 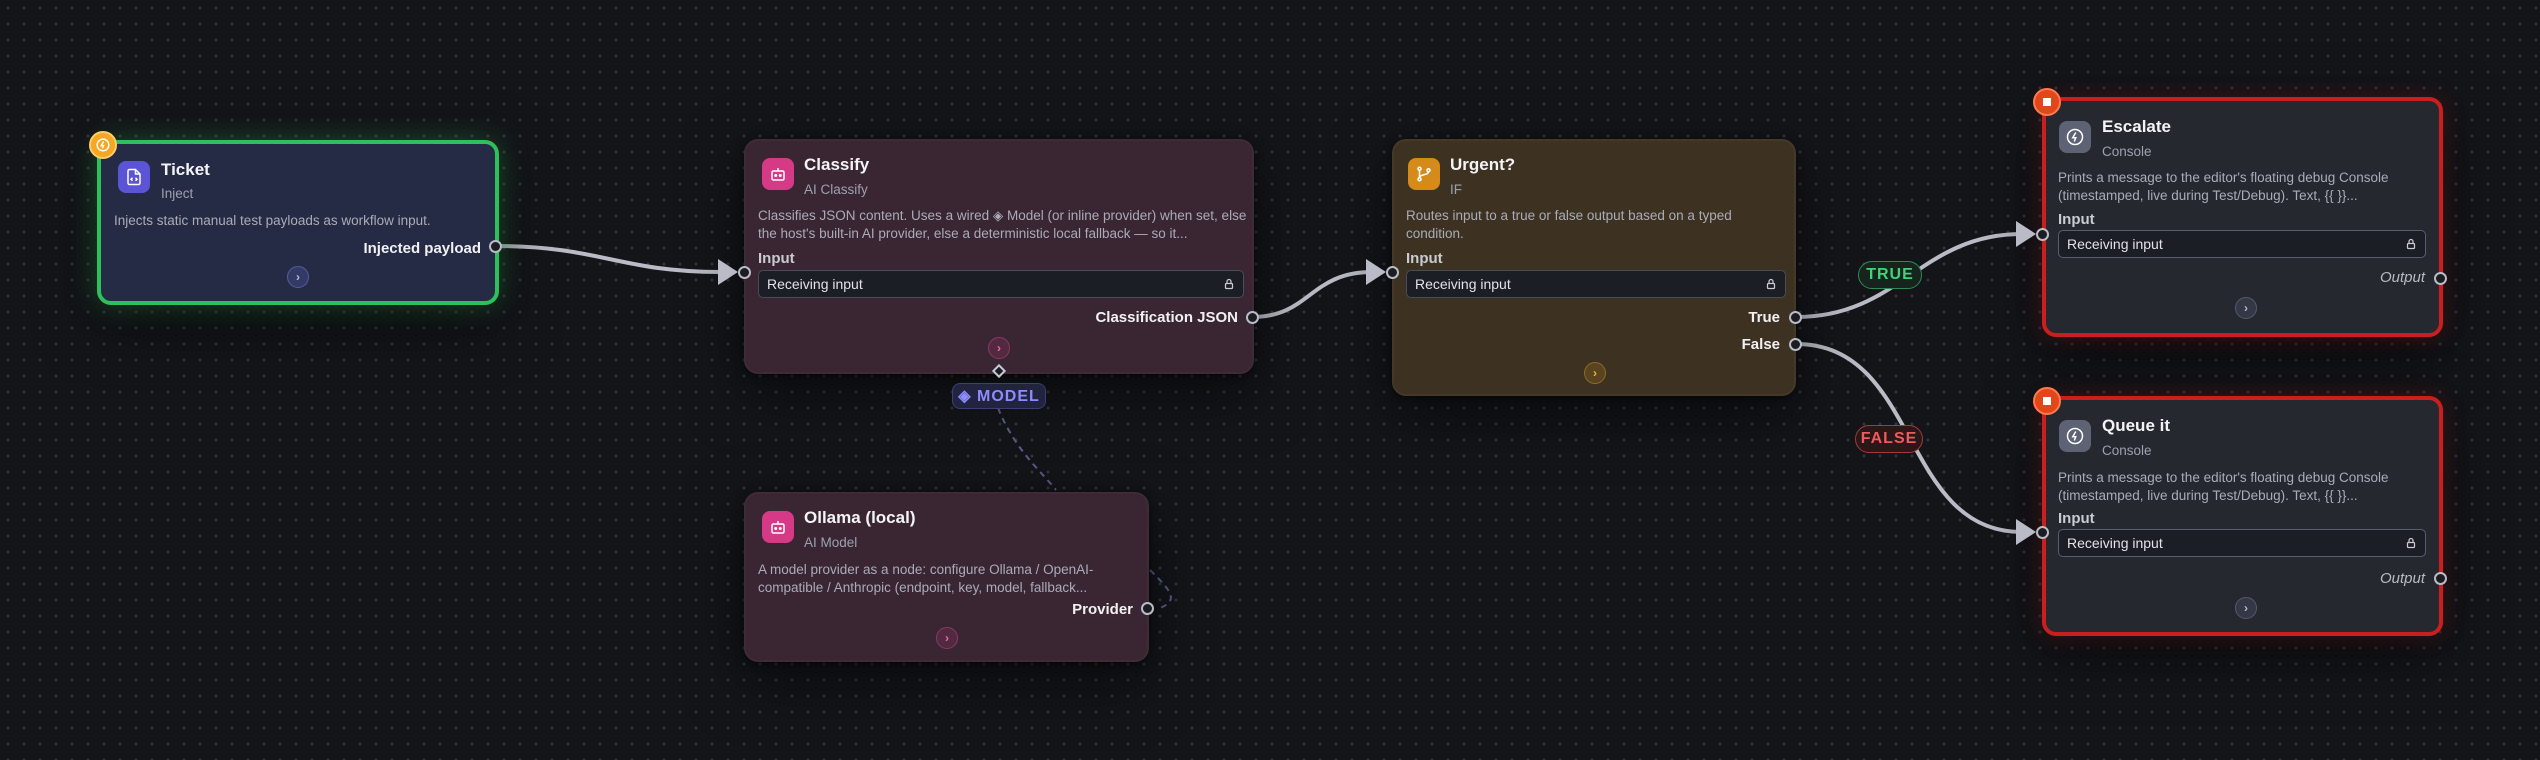 I want to click on node-title: Classify, so click(x=837, y=164).